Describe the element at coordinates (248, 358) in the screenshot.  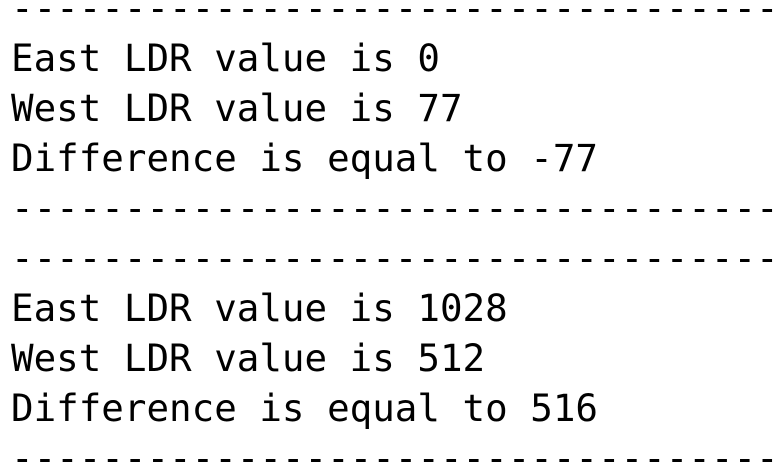
I see `west-ldr-line: West LDR value is 512` at that location.